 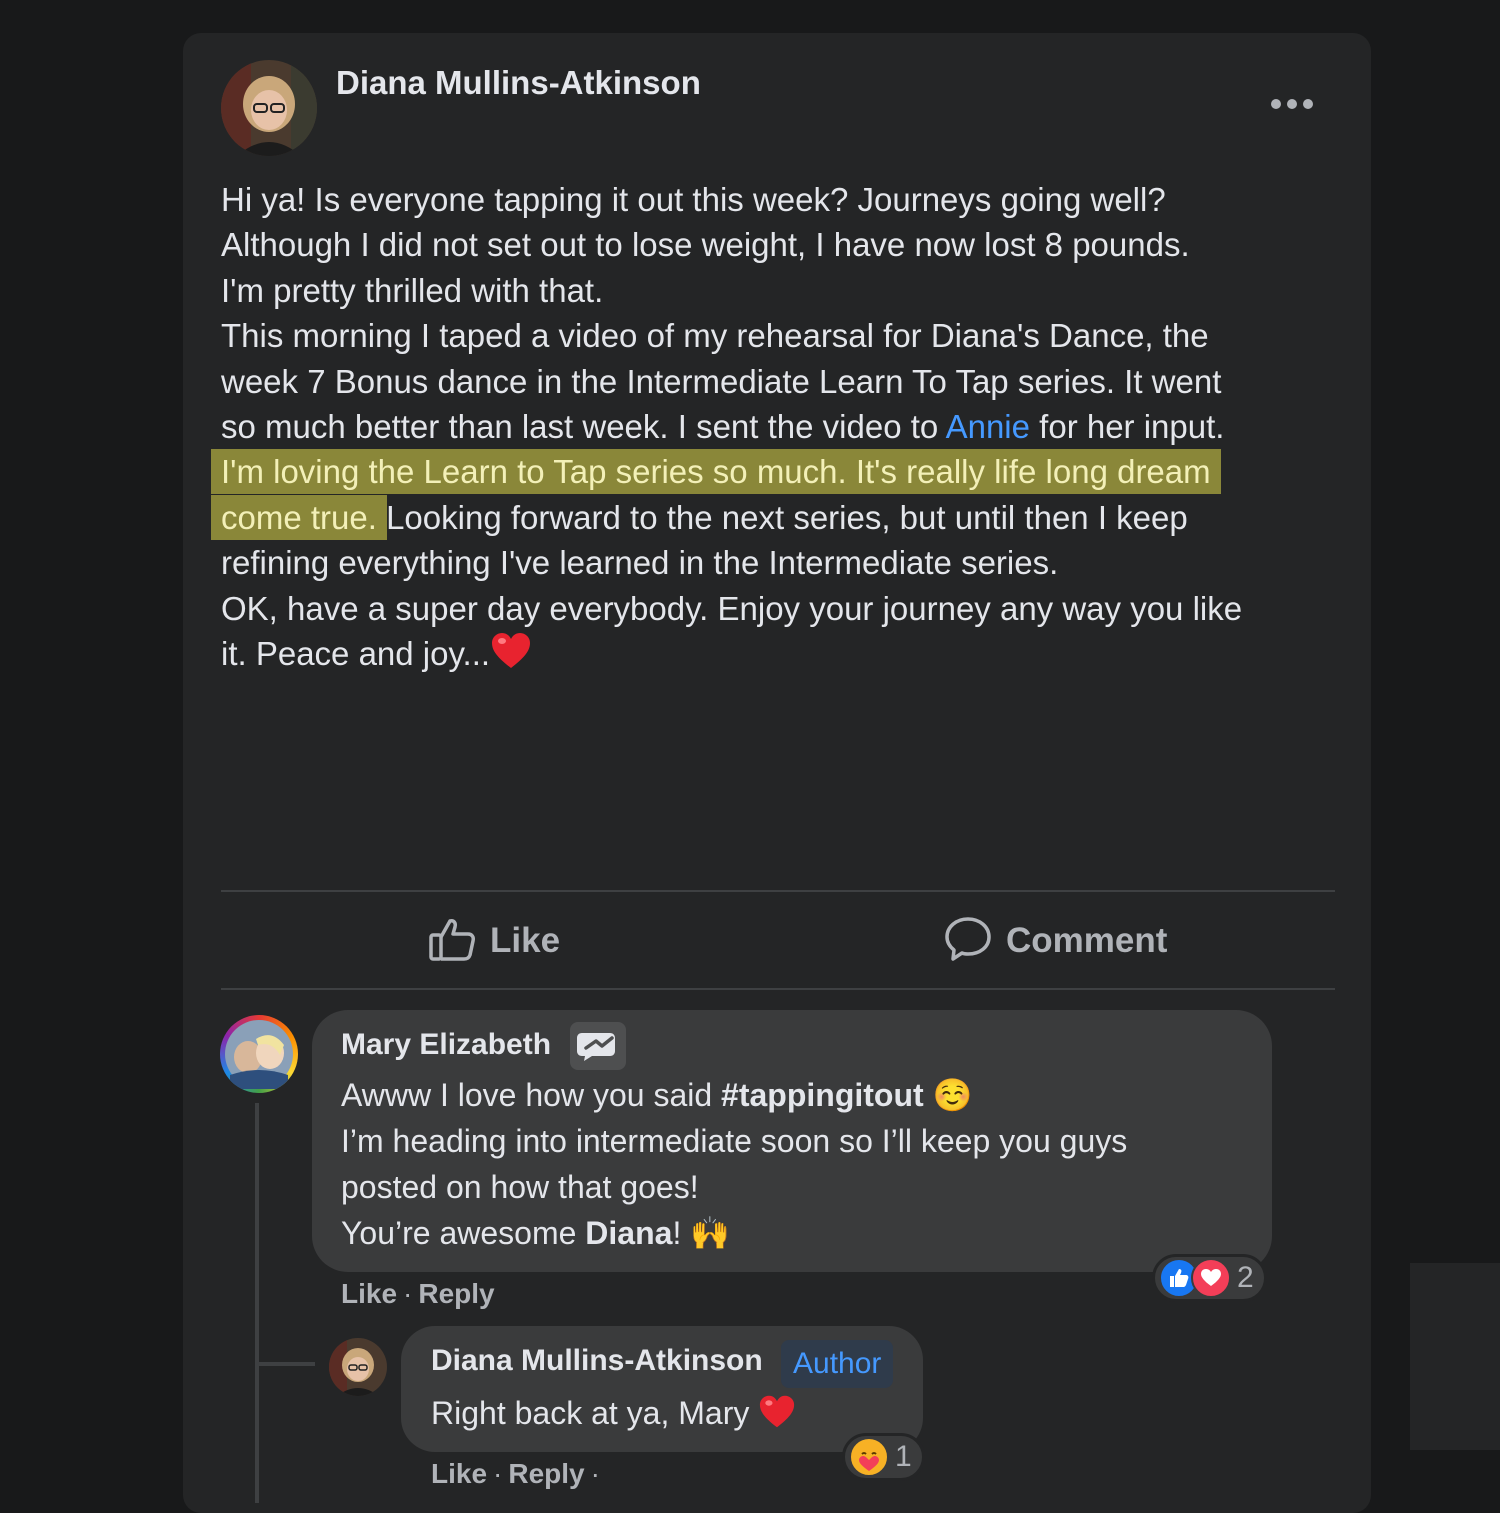 What do you see at coordinates (677, 1233) in the screenshot?
I see `comment-text-span: !` at bounding box center [677, 1233].